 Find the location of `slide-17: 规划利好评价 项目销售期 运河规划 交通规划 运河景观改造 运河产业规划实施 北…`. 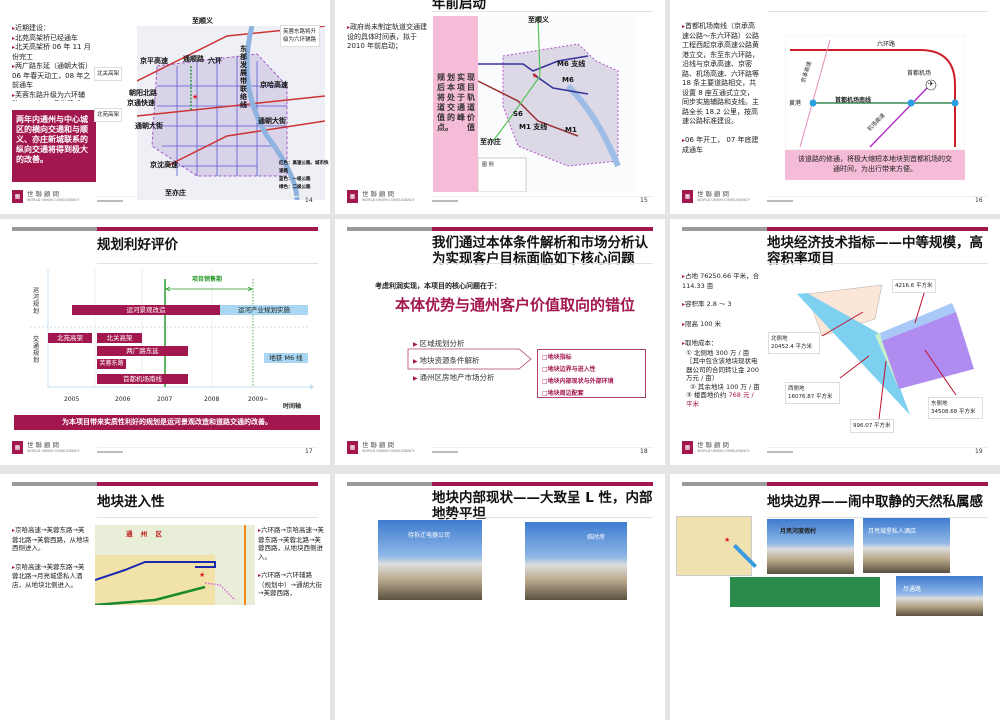

slide-17: 规划利好评价 项目销售期 运河规划 交通规划 运河景观改造 运河产业规划实施 北… is located at coordinates (165, 342).